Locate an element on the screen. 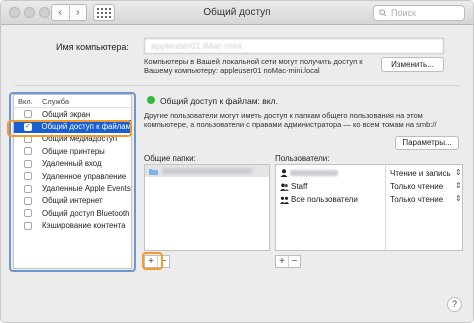  permission-value: Чтение и запись is located at coordinates (420, 173).